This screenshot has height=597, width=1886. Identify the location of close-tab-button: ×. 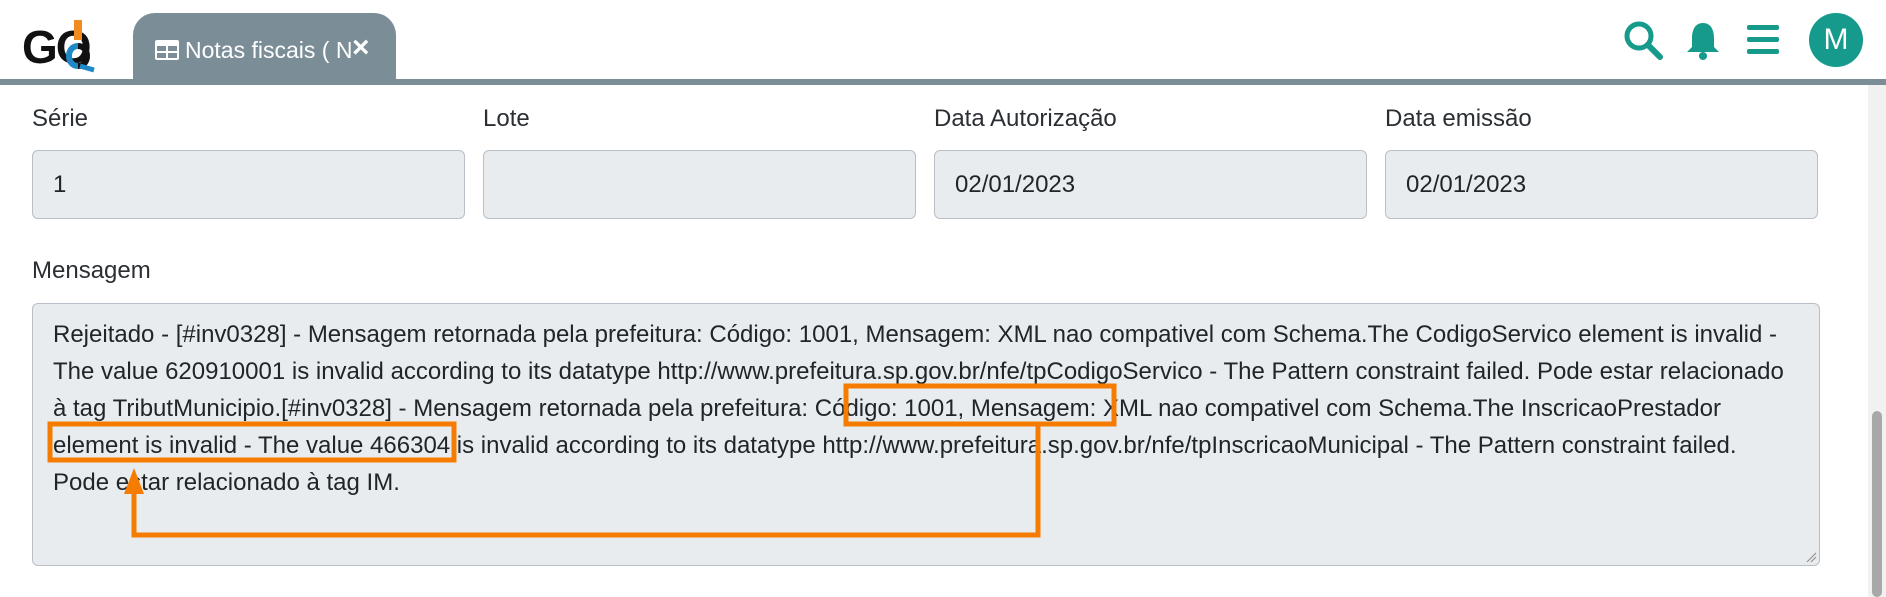
(361, 48).